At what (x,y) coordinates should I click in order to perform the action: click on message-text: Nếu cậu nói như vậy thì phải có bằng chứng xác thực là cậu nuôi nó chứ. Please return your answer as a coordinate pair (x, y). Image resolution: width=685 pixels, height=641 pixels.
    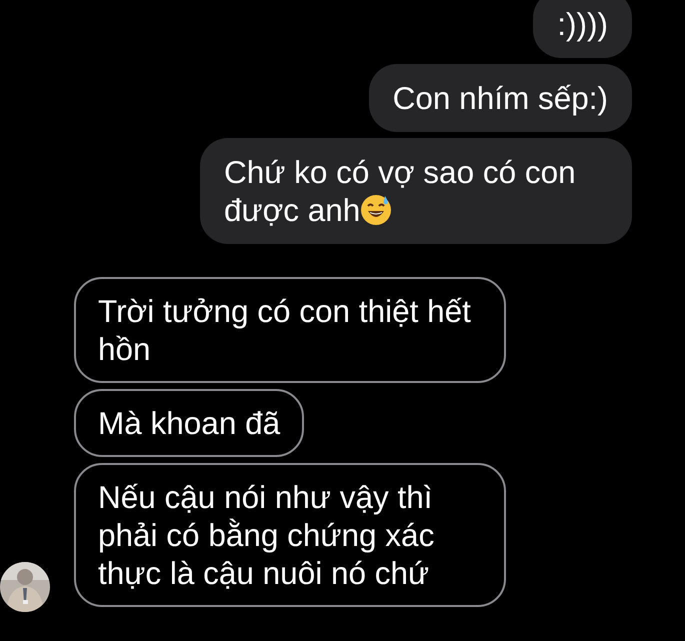
    Looking at the image, I should click on (266, 535).